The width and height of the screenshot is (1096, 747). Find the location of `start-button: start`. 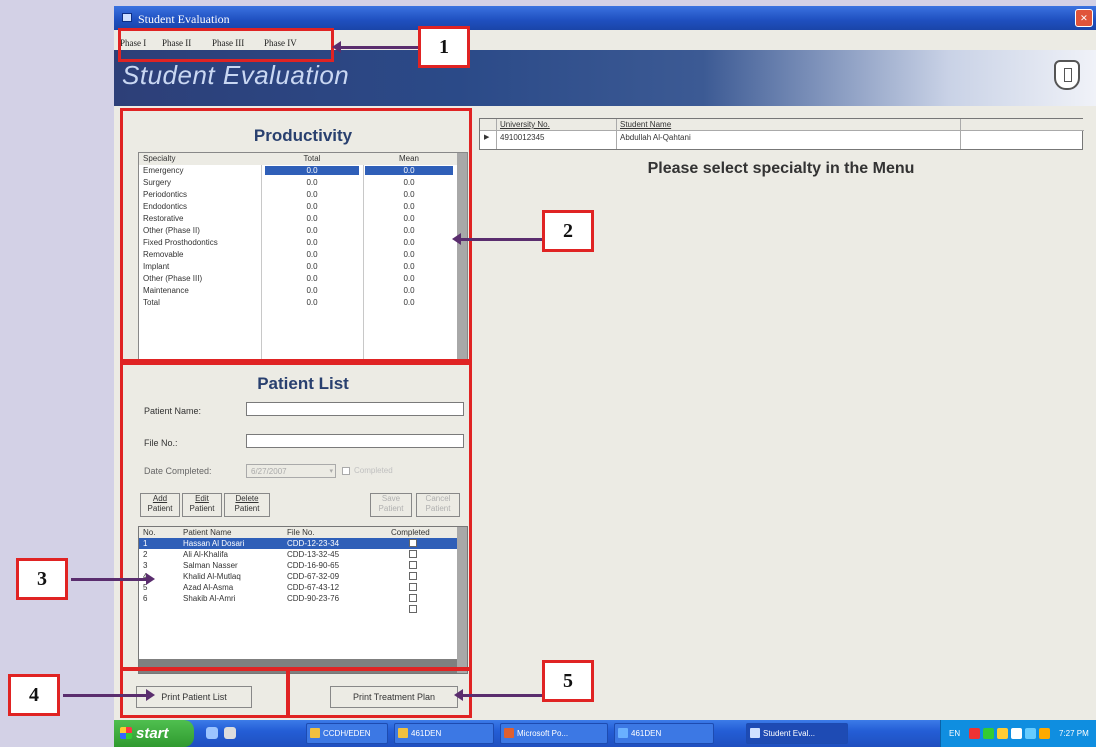

start-button: start is located at coordinates (154, 733).